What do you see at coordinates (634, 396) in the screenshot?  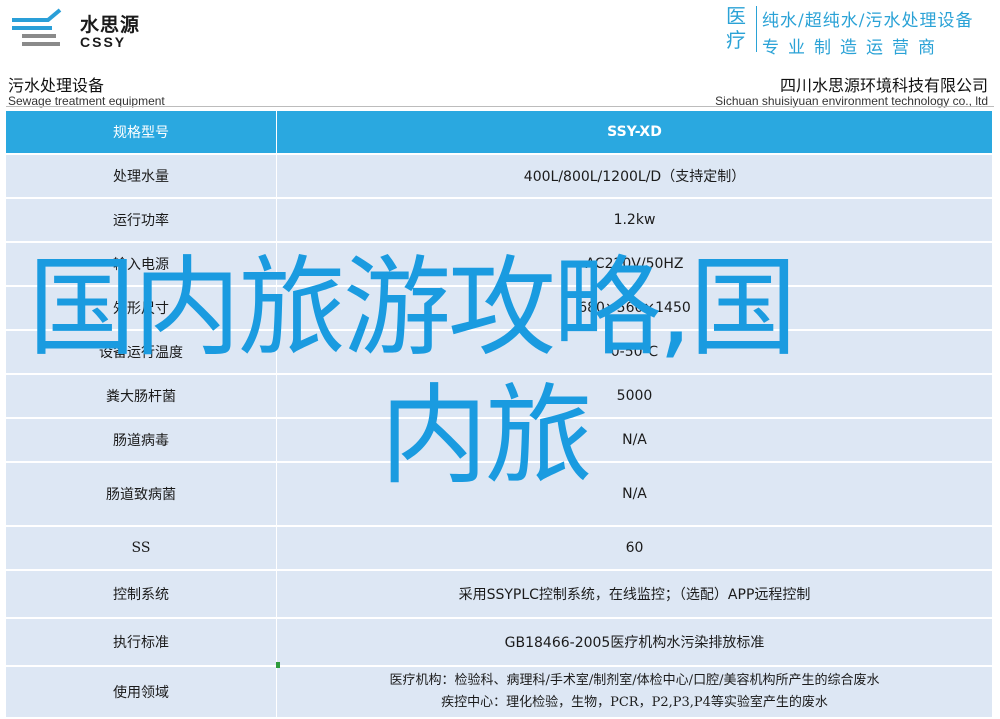 I see `spec-value: 5000` at bounding box center [634, 396].